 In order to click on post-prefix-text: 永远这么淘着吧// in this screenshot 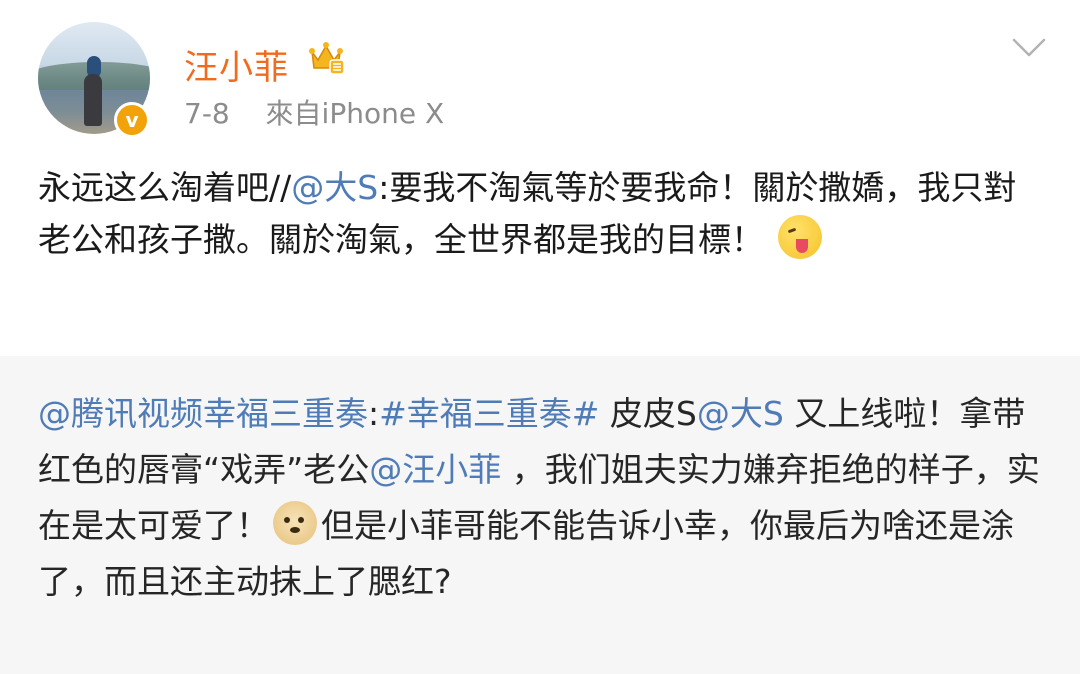, I will do `click(165, 187)`.